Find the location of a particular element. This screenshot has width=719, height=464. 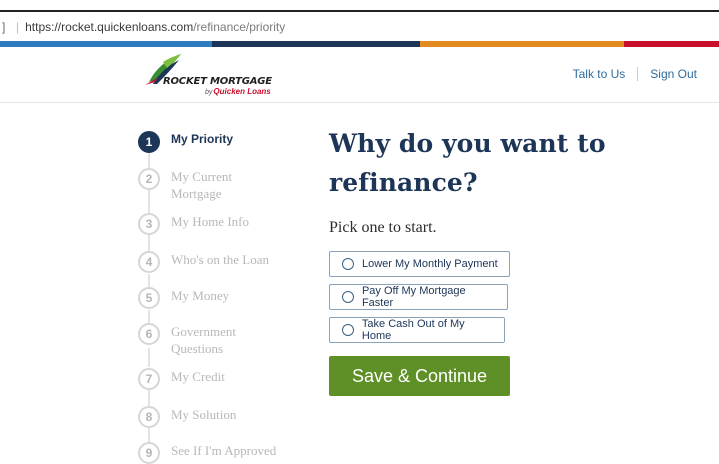

step-see-if-approved: 9 See If I'm Approved is located at coordinates (209, 453).